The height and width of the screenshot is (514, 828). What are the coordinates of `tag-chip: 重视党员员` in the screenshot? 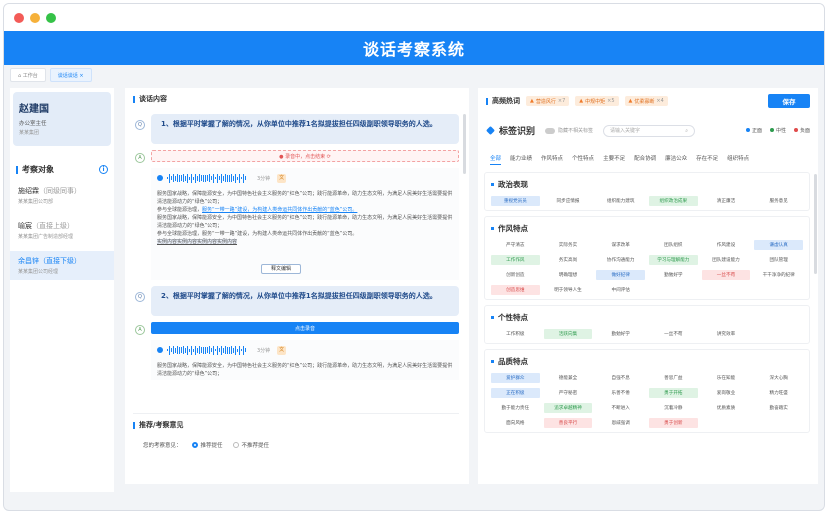 It's located at (515, 201).